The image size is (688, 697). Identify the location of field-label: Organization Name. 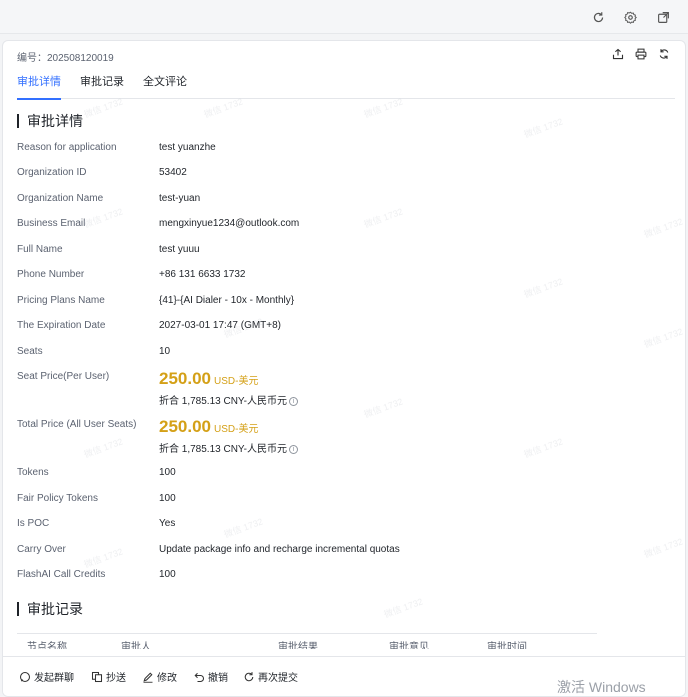
(60, 198).